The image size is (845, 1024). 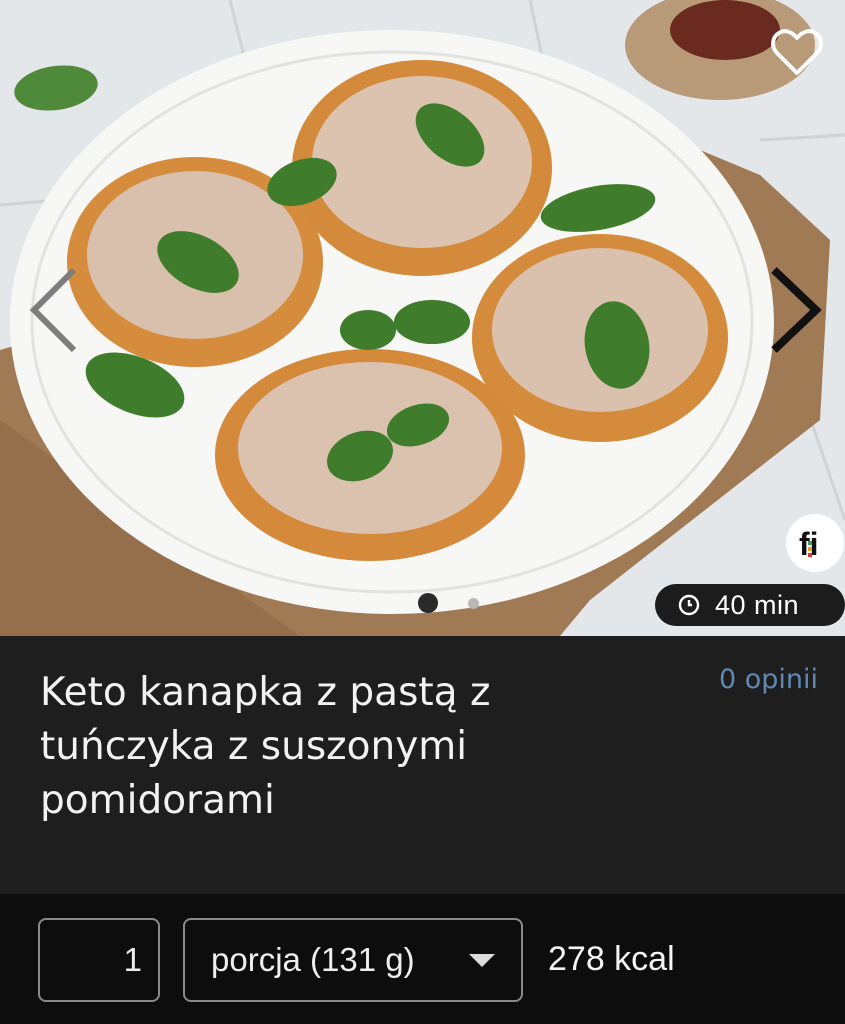 I want to click on carousel-dot, so click(x=473, y=603).